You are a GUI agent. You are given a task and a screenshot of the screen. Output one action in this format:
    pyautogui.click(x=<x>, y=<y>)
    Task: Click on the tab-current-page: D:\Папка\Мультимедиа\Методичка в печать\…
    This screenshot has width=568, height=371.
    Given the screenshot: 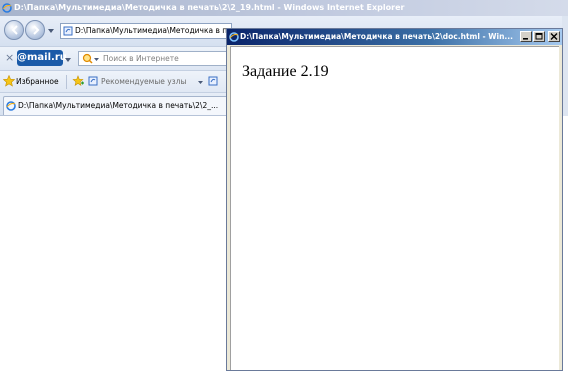 What is the action you would take?
    pyautogui.click(x=116, y=105)
    